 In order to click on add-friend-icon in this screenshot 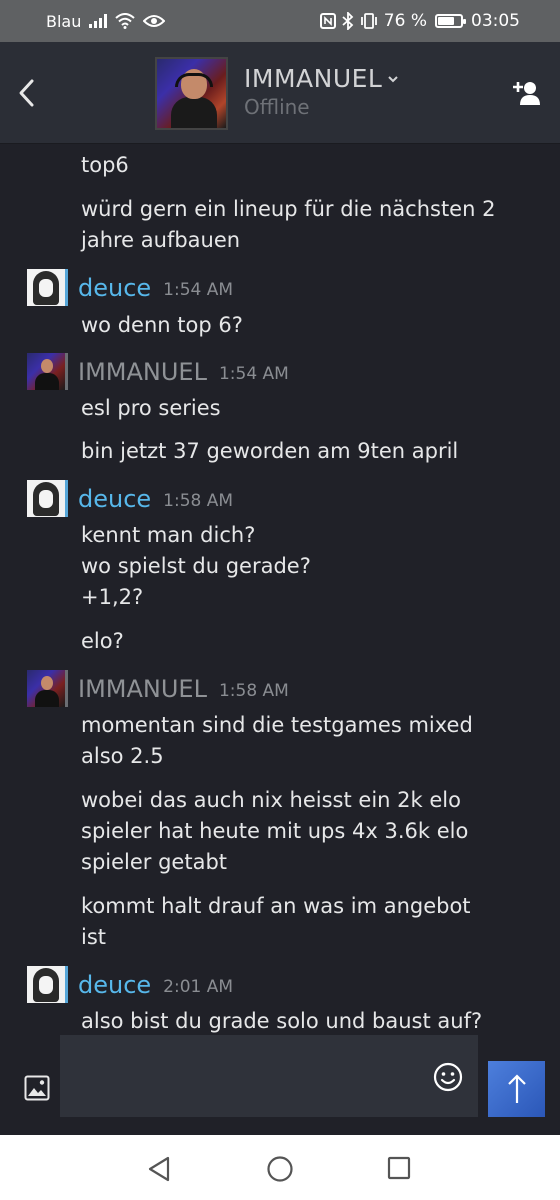, I will do `click(526, 93)`.